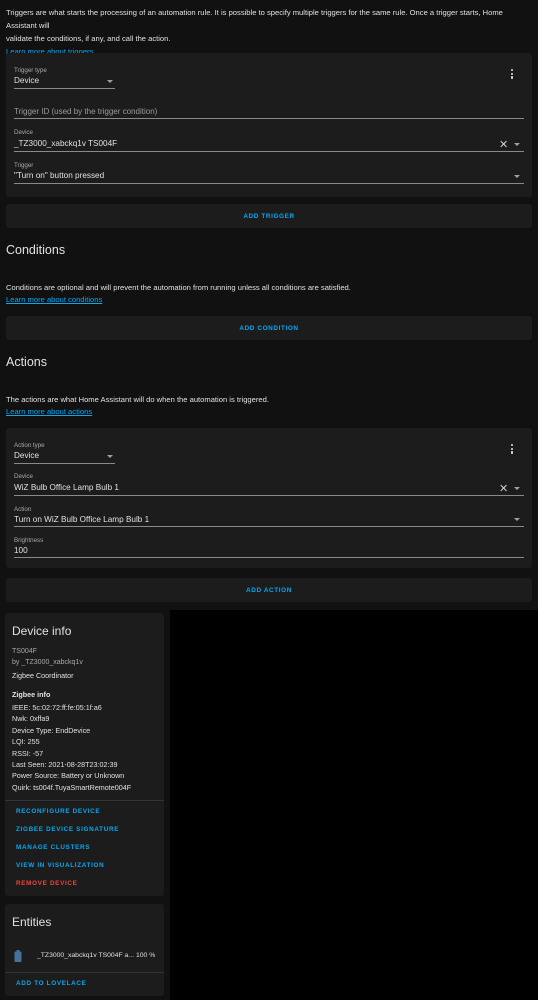 The width and height of the screenshot is (538, 1000). What do you see at coordinates (29, 540) in the screenshot?
I see `brightness-label: Brightness` at bounding box center [29, 540].